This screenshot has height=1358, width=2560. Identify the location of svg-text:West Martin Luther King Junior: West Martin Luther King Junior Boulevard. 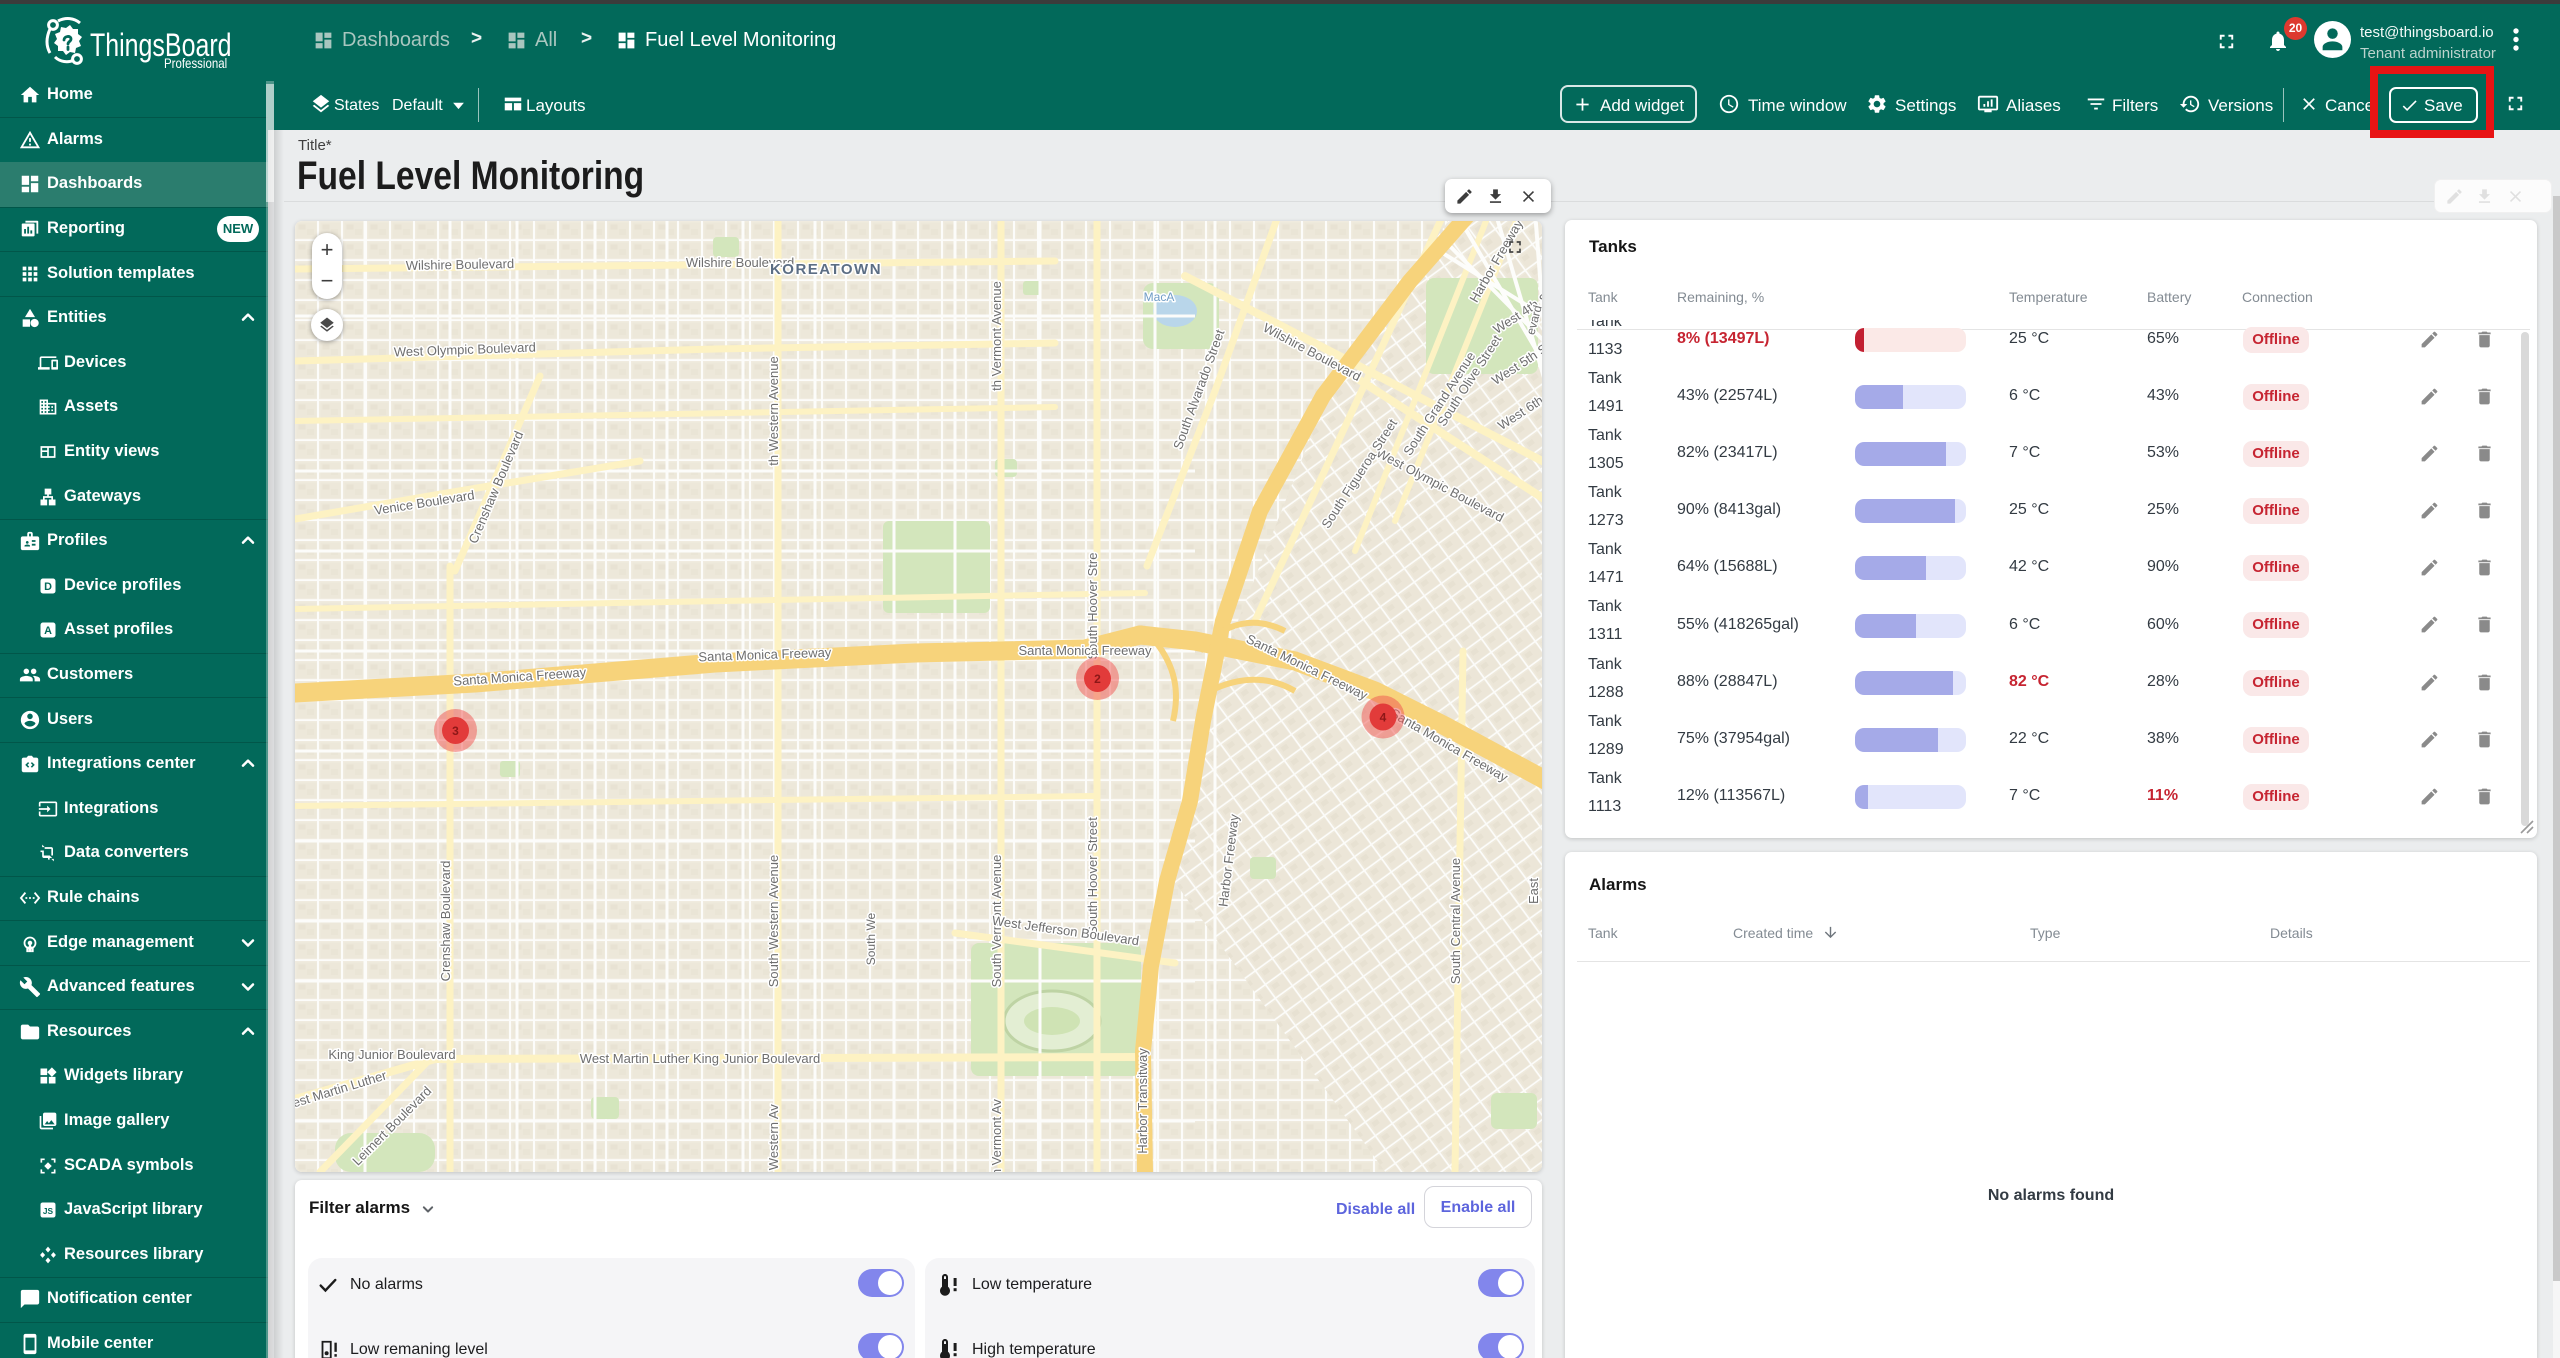
(700, 1058).